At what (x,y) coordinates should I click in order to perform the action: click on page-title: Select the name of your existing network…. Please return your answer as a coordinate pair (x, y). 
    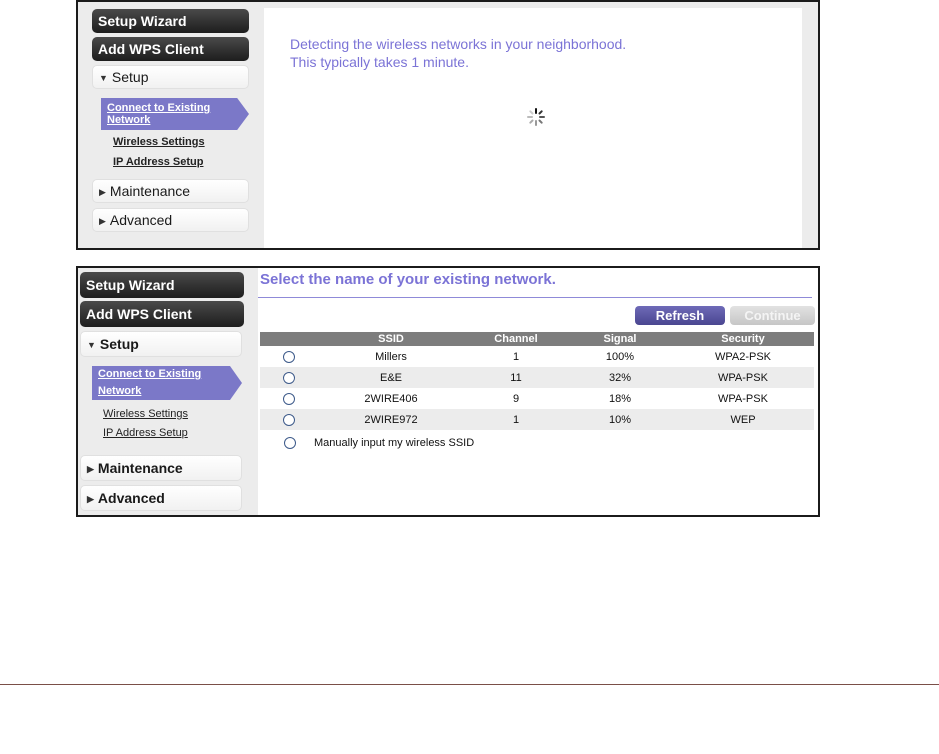
    Looking at the image, I should click on (408, 279).